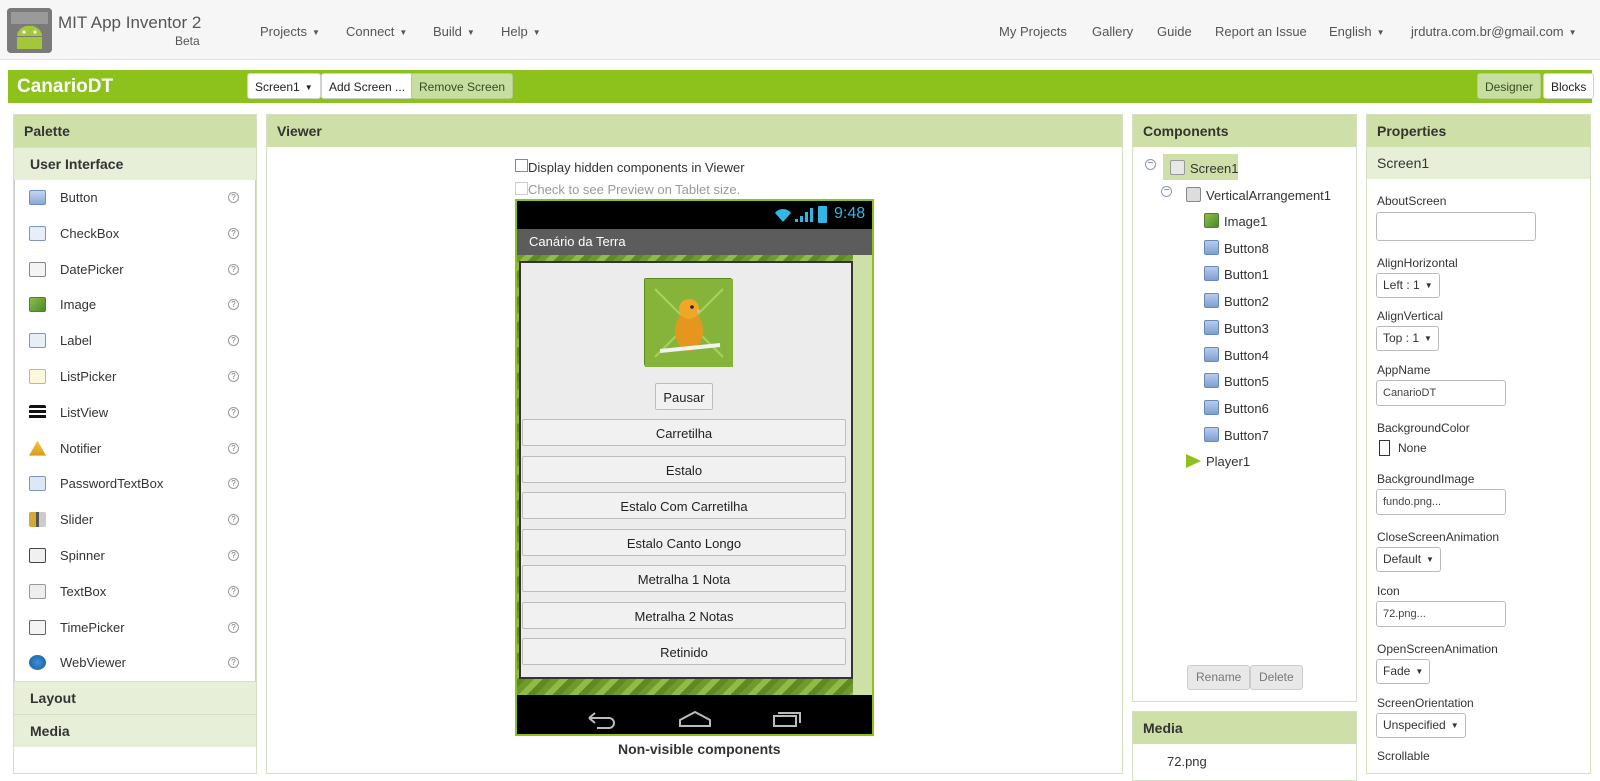  What do you see at coordinates (79, 197) in the screenshot?
I see `palette-item-label: Button` at bounding box center [79, 197].